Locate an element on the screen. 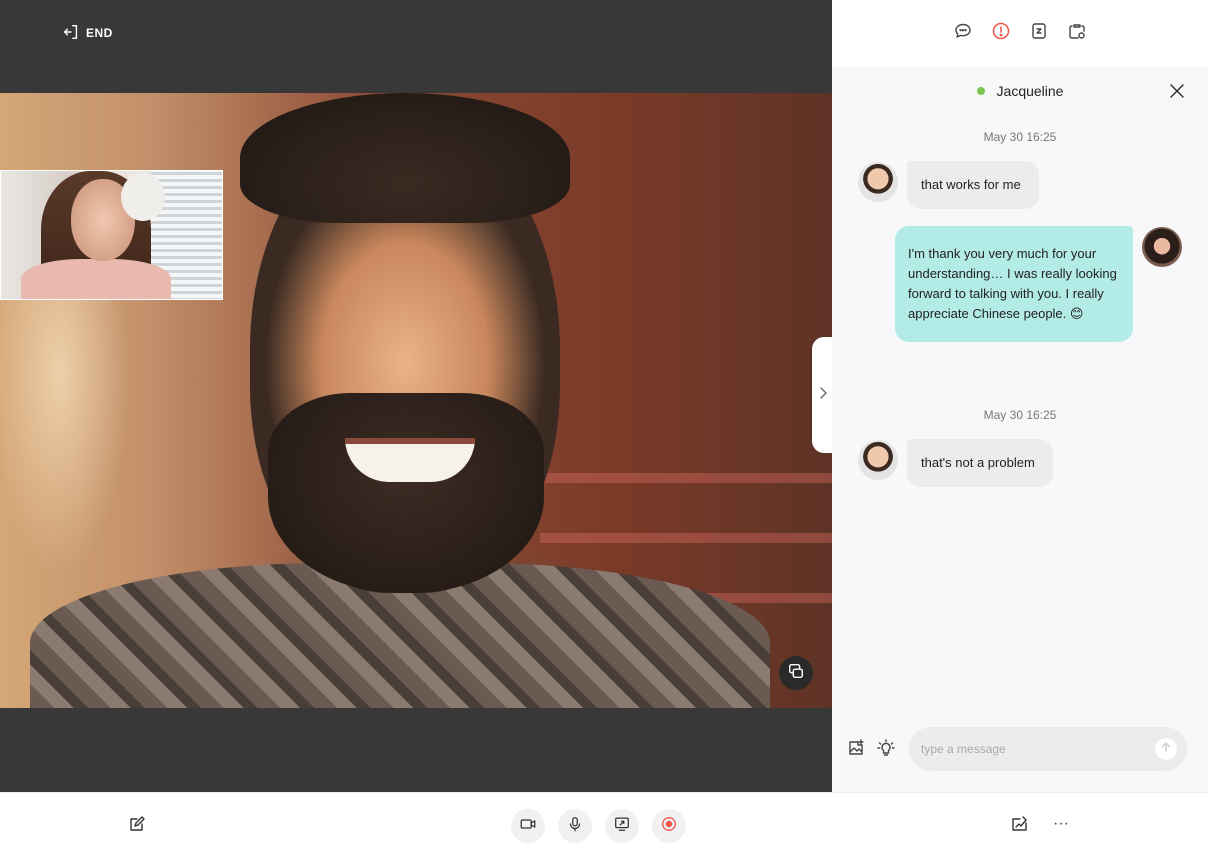 This screenshot has height=862, width=1208. collapse-panel-handle is located at coordinates (822, 395).